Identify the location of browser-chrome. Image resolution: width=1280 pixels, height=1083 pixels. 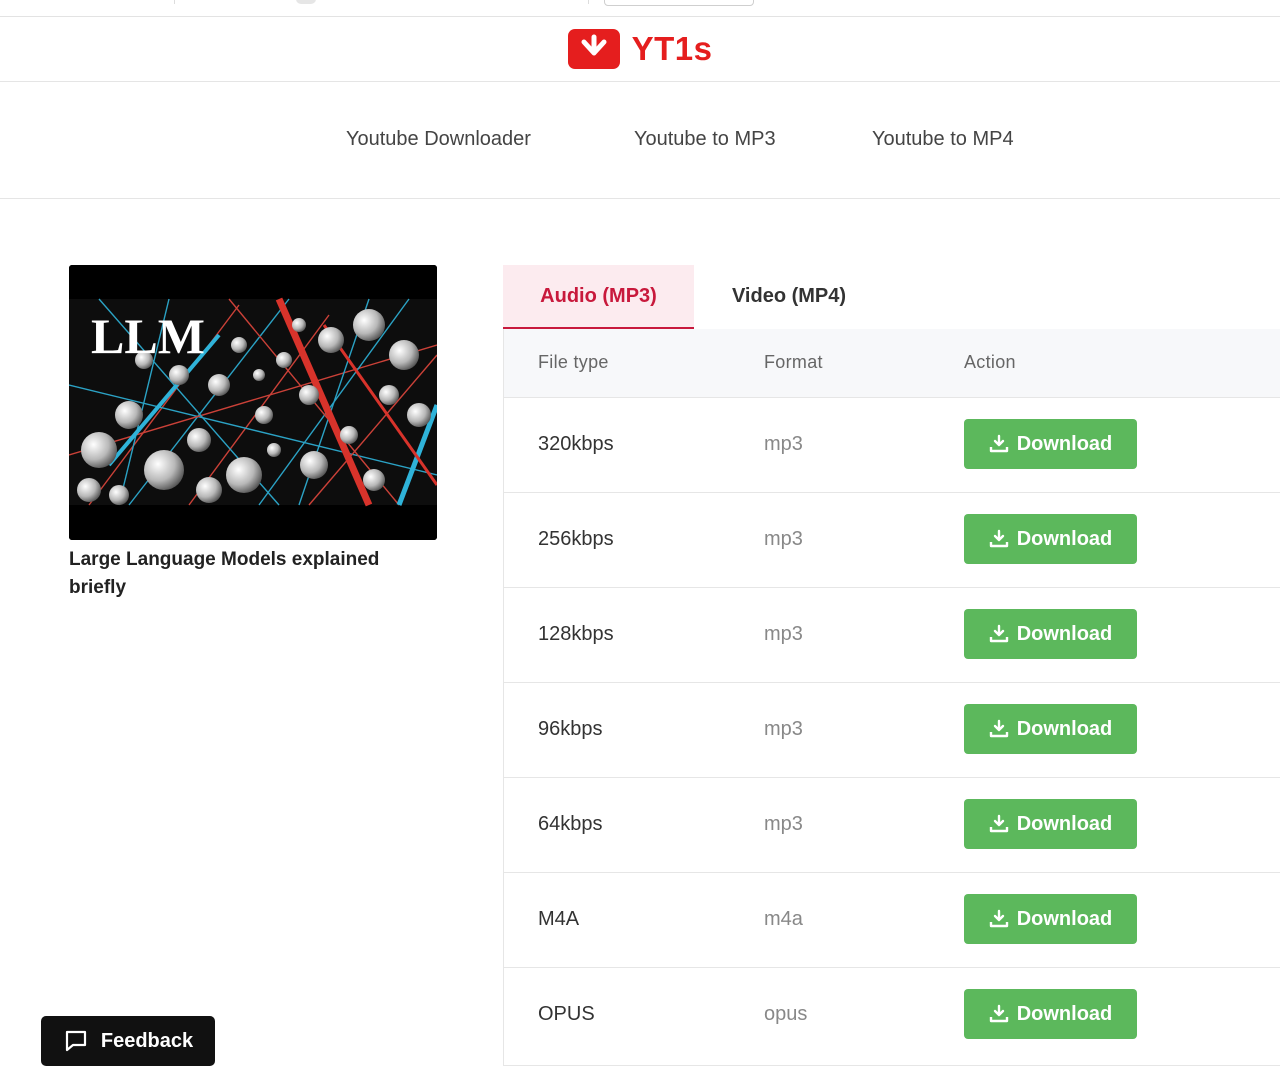
(640, 8).